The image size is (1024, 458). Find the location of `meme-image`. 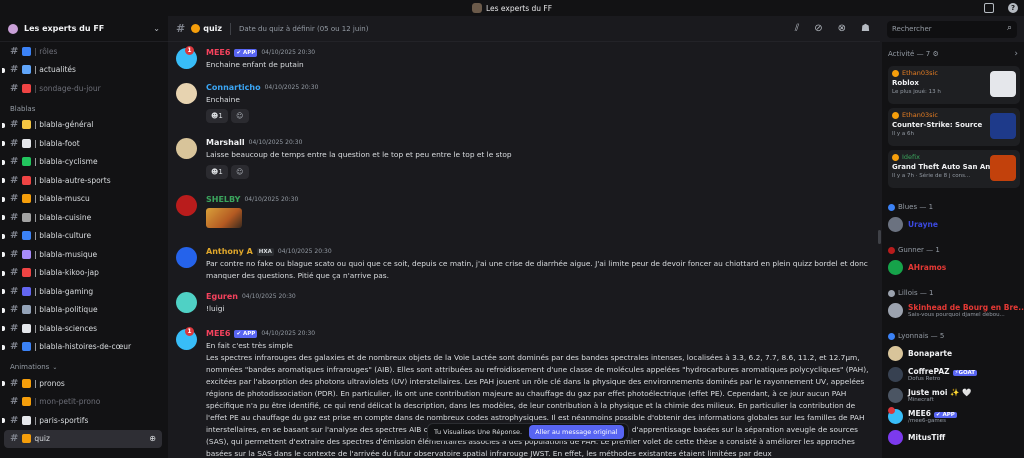

meme-image is located at coordinates (224, 218).